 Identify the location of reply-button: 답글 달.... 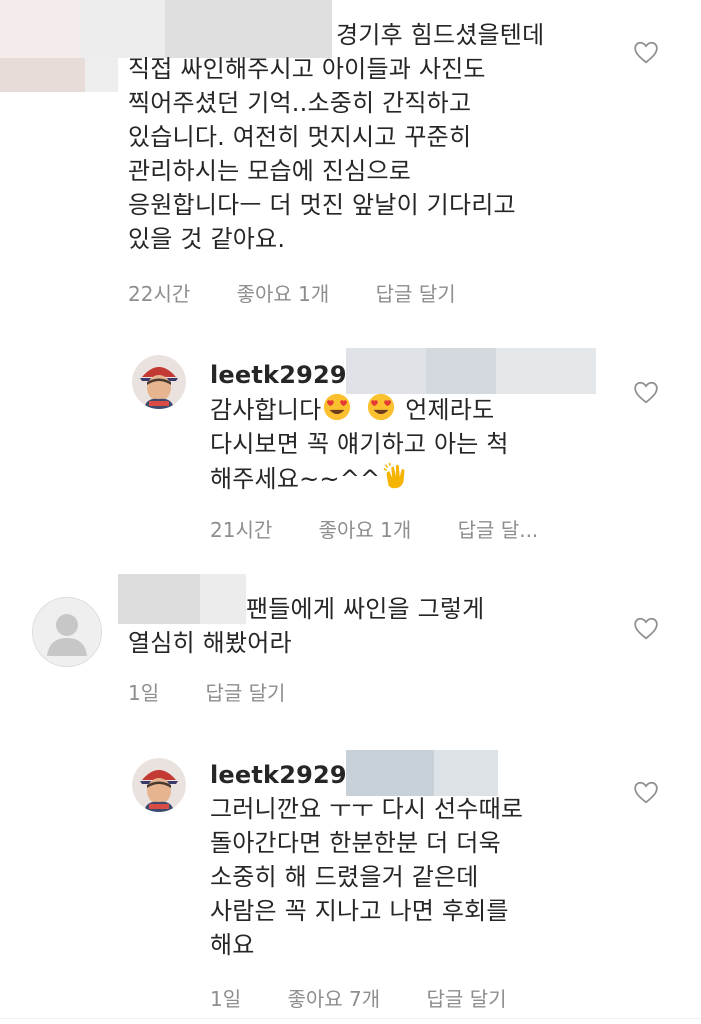
(498, 528).